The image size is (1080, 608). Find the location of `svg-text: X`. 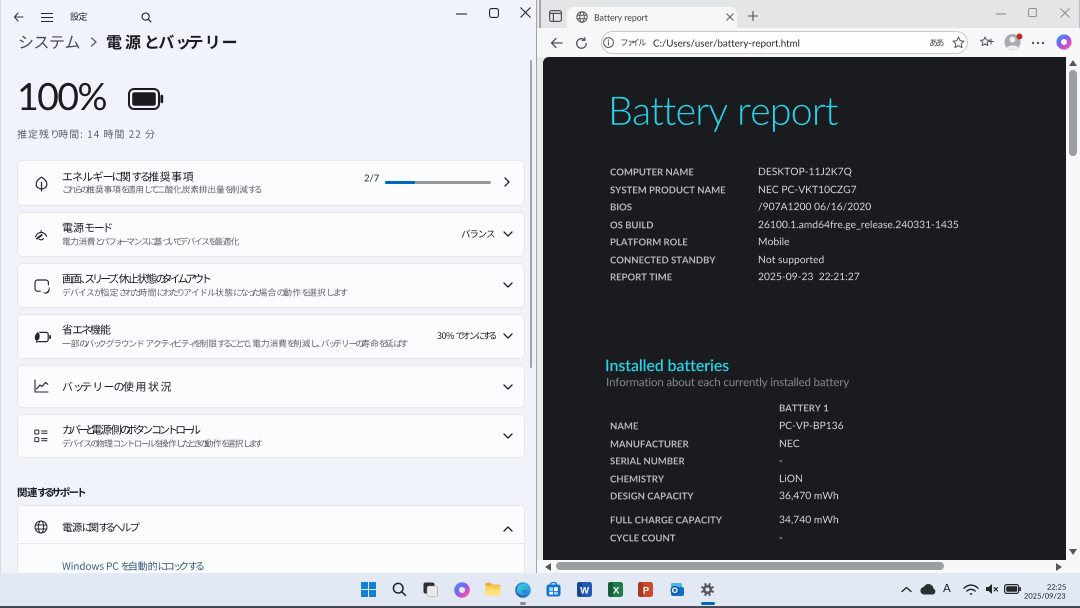

svg-text: X is located at coordinates (616, 590).